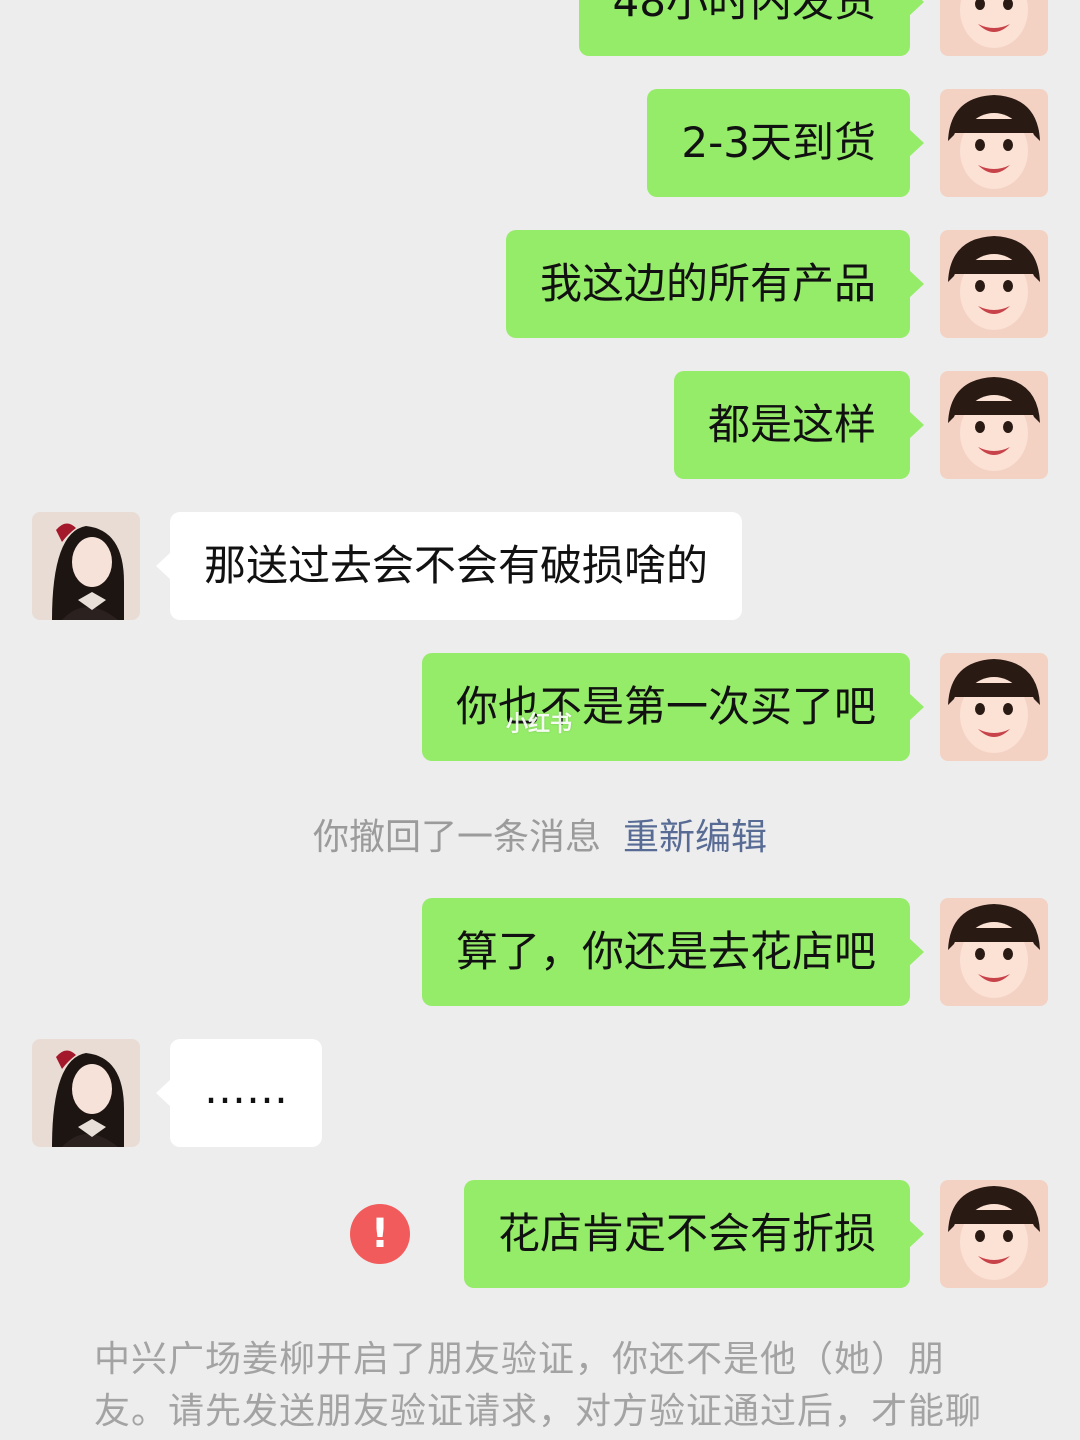 The height and width of the screenshot is (1440, 1080). I want to click on send-failed-icon: !, so click(380, 1234).